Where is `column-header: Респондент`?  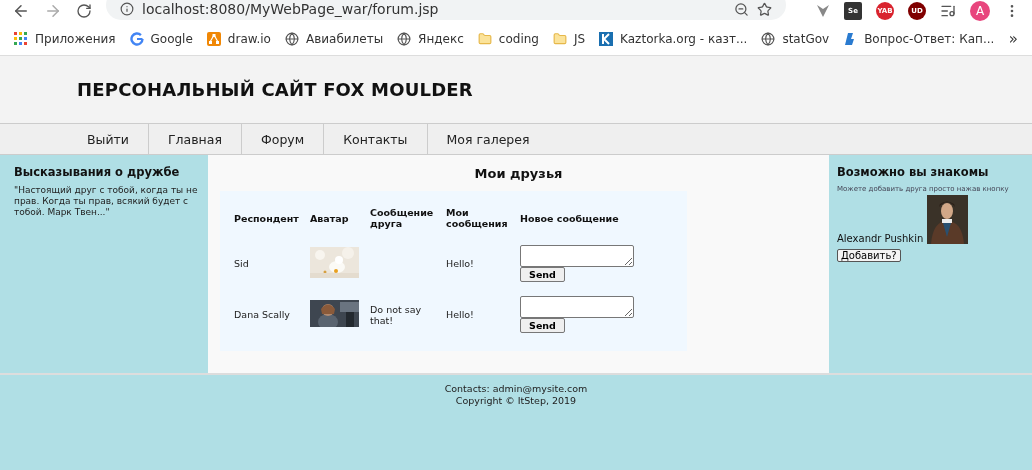 column-header: Респондент is located at coordinates (267, 218).